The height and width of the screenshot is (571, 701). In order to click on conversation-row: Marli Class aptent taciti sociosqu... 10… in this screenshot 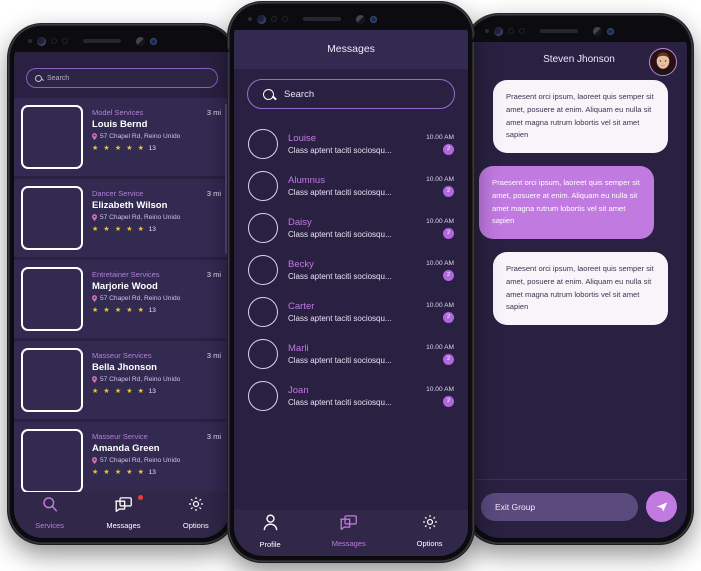, I will do `click(351, 354)`.